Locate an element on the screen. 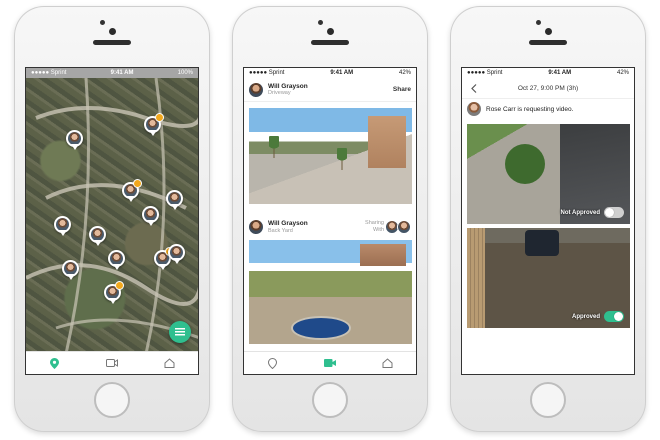  battery-label: 42% is located at coordinates (404, 73).